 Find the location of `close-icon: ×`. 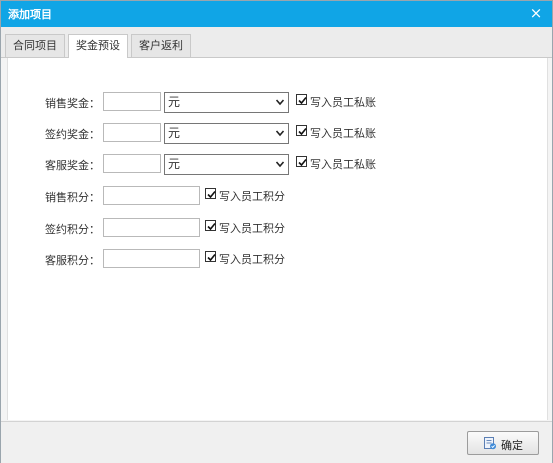

close-icon: × is located at coordinates (536, 13).